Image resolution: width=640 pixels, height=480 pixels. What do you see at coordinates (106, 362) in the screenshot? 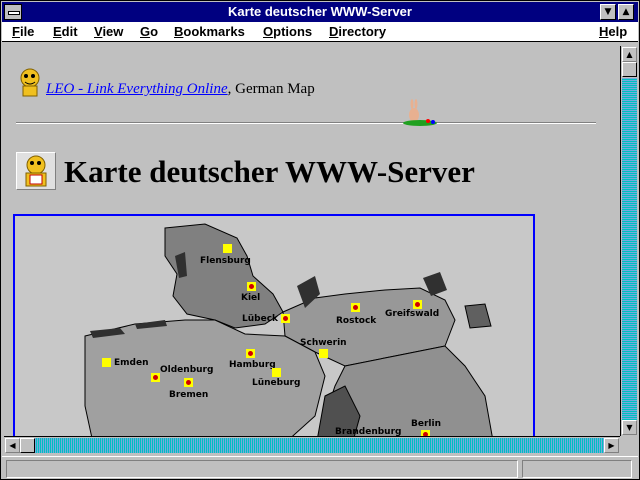
I see `marker-emden` at bounding box center [106, 362].